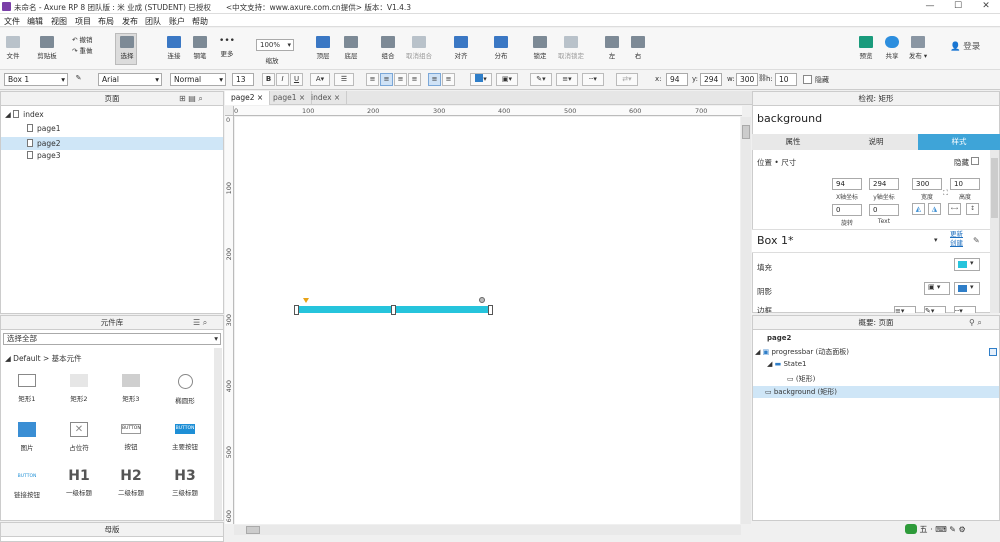 This screenshot has height=542, width=1000. I want to click on widget-primary-button: BUTTON 主要按钮, so click(185, 436).